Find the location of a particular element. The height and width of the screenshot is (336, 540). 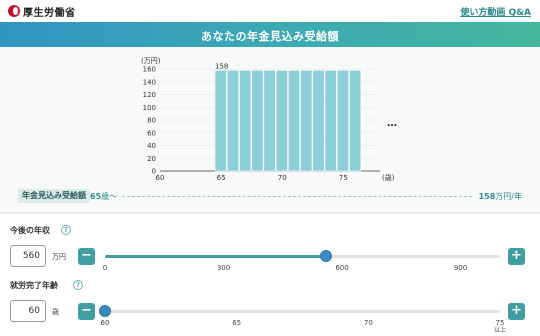

ministry-logo: 厚生労働省 is located at coordinates (42, 11).